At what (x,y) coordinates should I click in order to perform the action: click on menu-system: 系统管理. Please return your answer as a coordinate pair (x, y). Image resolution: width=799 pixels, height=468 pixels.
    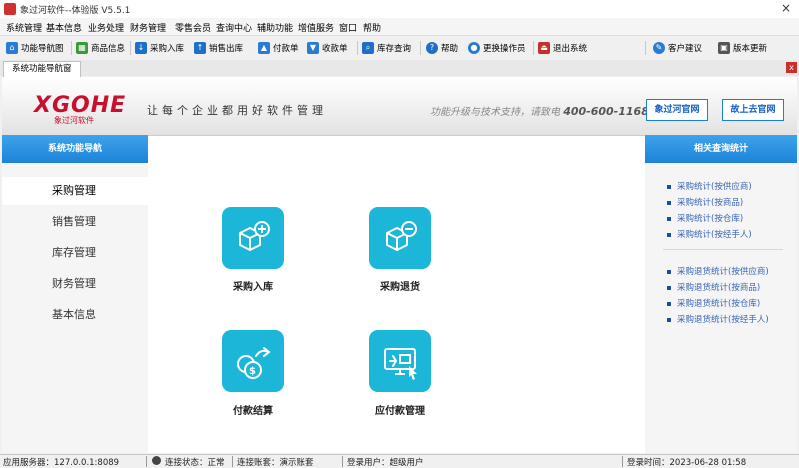
    Looking at the image, I should click on (24, 27).